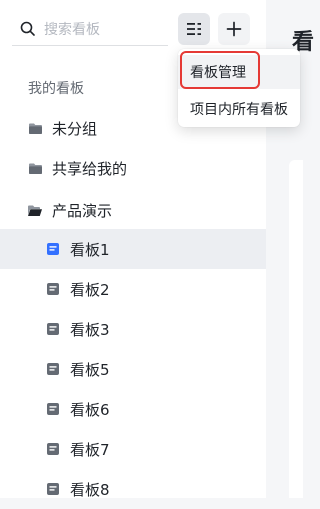 Image resolution: width=320 pixels, height=509 pixels. What do you see at coordinates (133, 409) in the screenshot?
I see `board-item: 看板6` at bounding box center [133, 409].